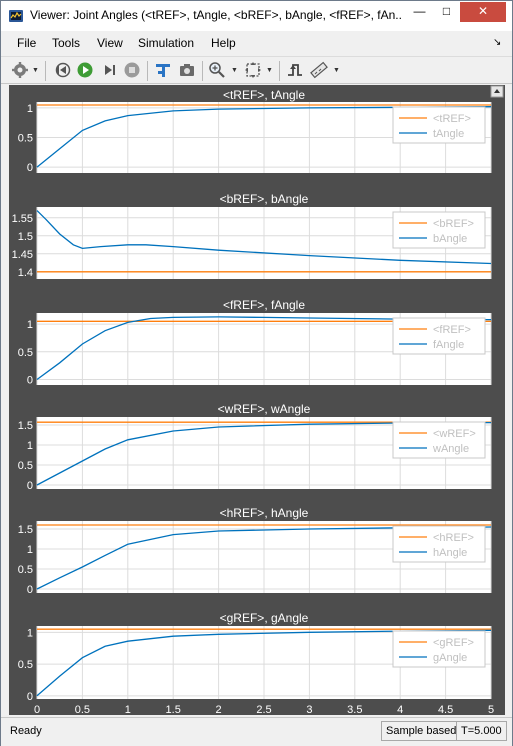 The image size is (513, 746). What do you see at coordinates (35, 70) in the screenshot?
I see `settings-dropdown-arrow-icon: ▼` at bounding box center [35, 70].